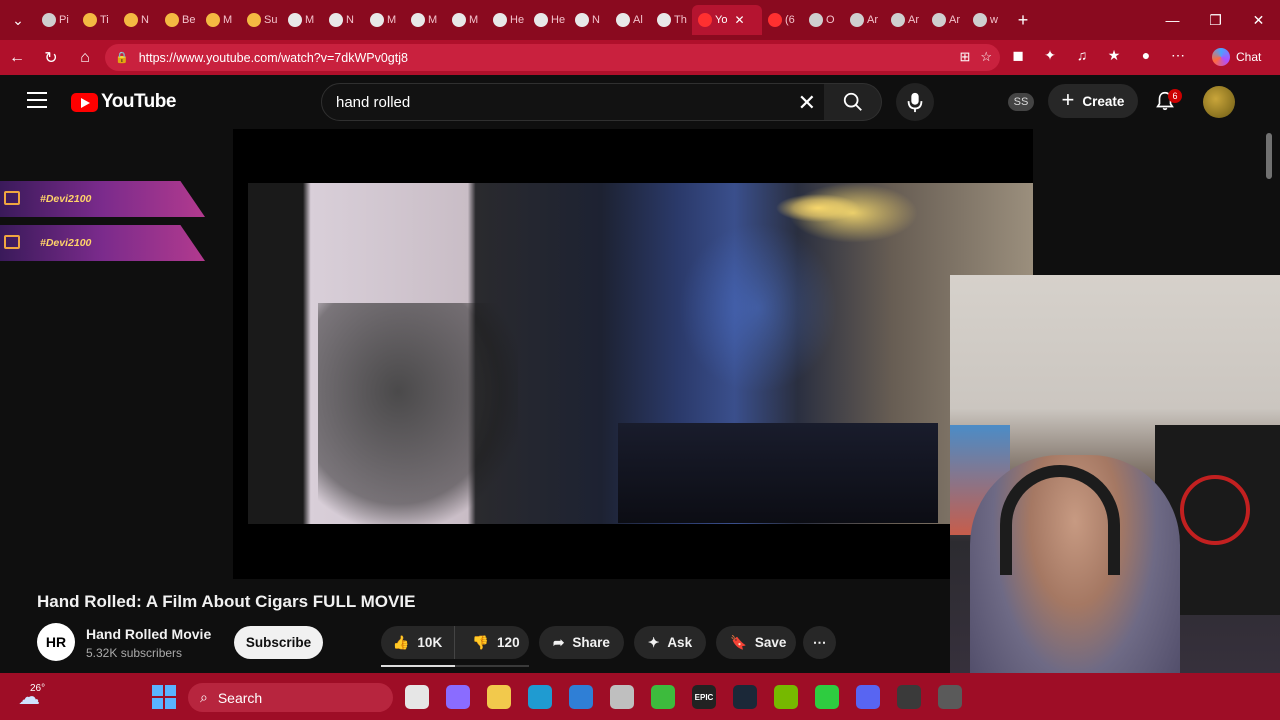  Describe the element at coordinates (1021, 102) in the screenshot. I see `ss-extension-badge: SS` at that location.